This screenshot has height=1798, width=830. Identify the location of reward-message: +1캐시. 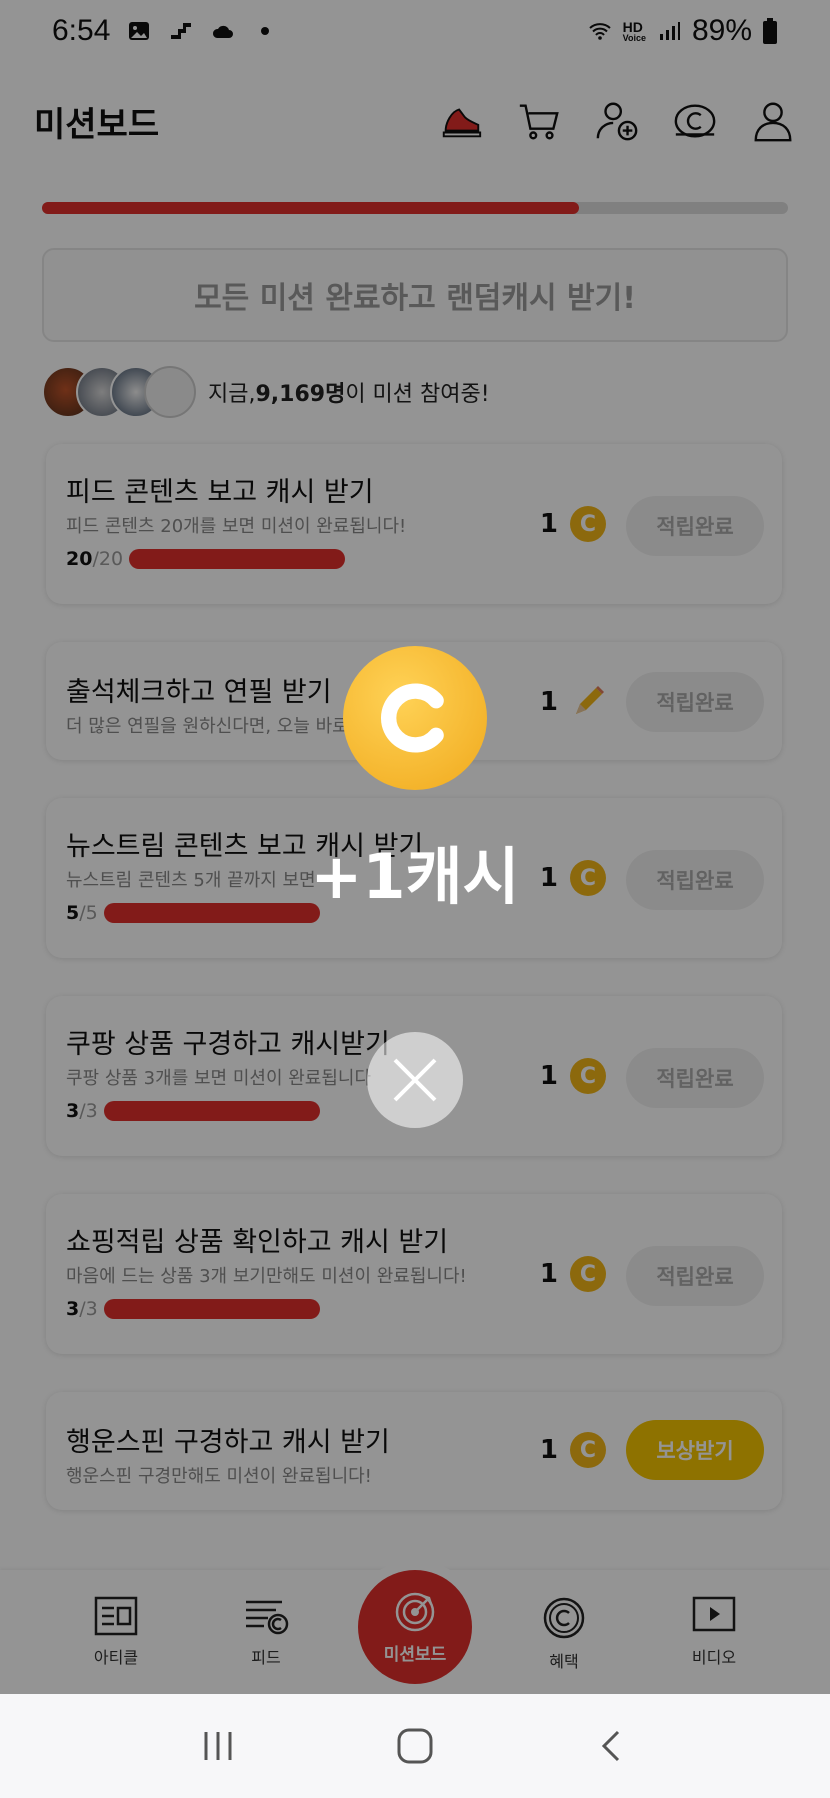
(415, 876).